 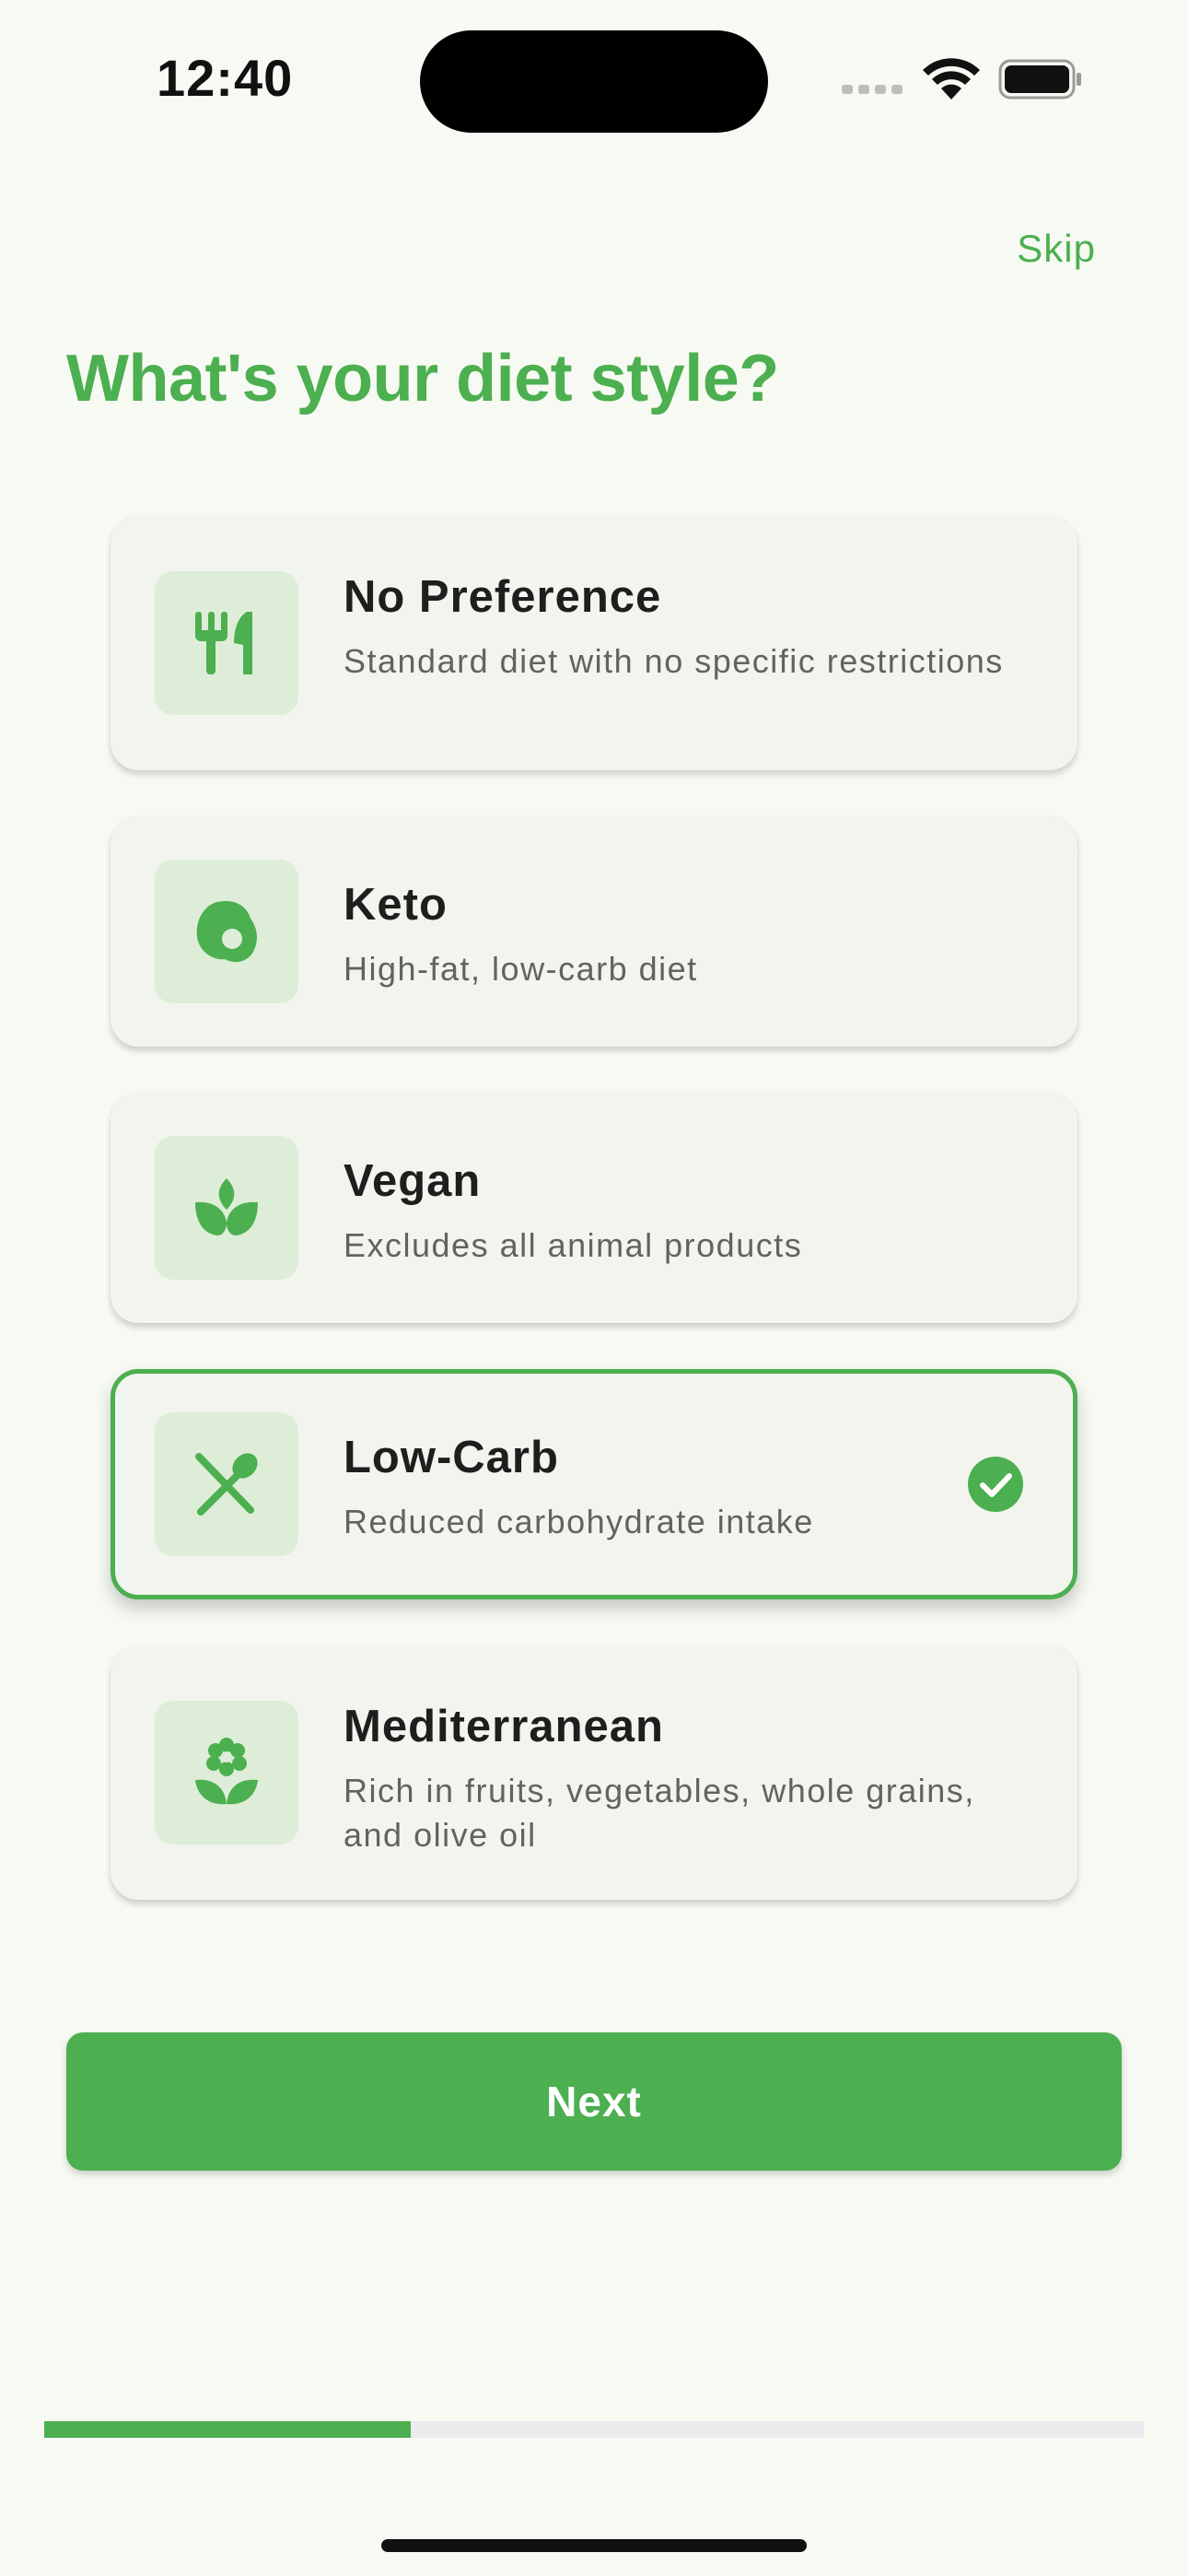 What do you see at coordinates (594, 1208) in the screenshot?
I see `diet-option-vegan: Vegan Excludes all animal products` at bounding box center [594, 1208].